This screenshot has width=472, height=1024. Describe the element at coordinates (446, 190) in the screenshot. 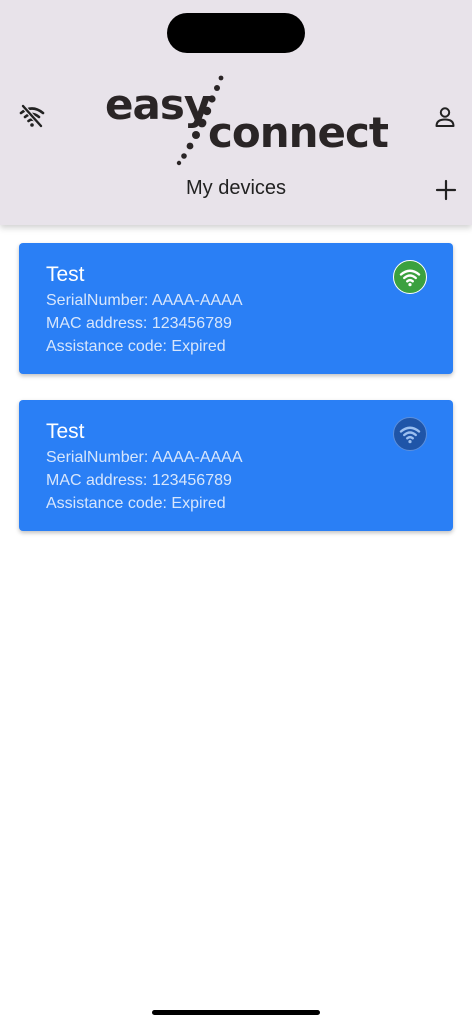

I see `plus-icon` at that location.